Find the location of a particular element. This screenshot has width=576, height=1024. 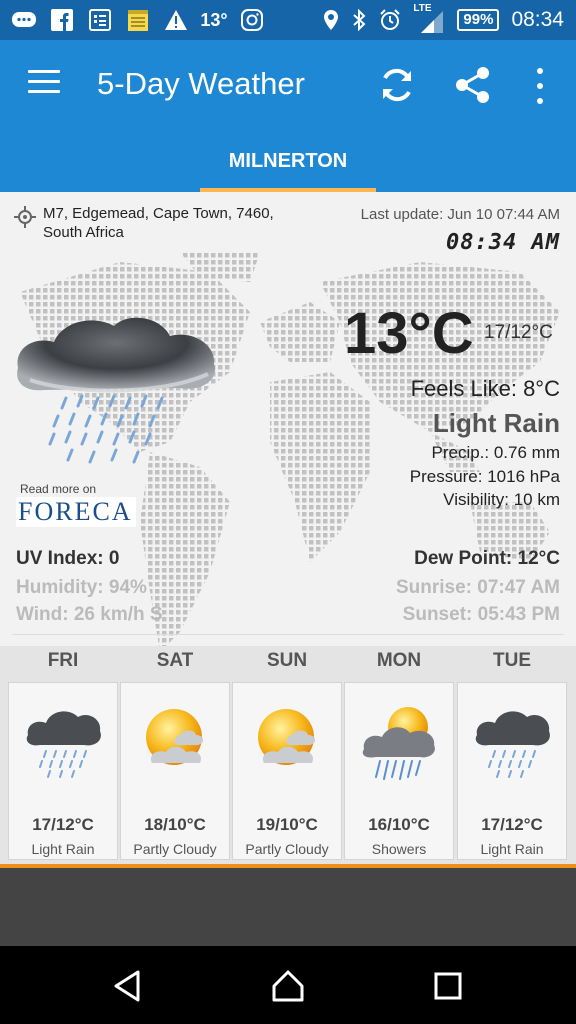

forecast-card-sun: 19/10°C Partly Cloudy is located at coordinates (287, 771).